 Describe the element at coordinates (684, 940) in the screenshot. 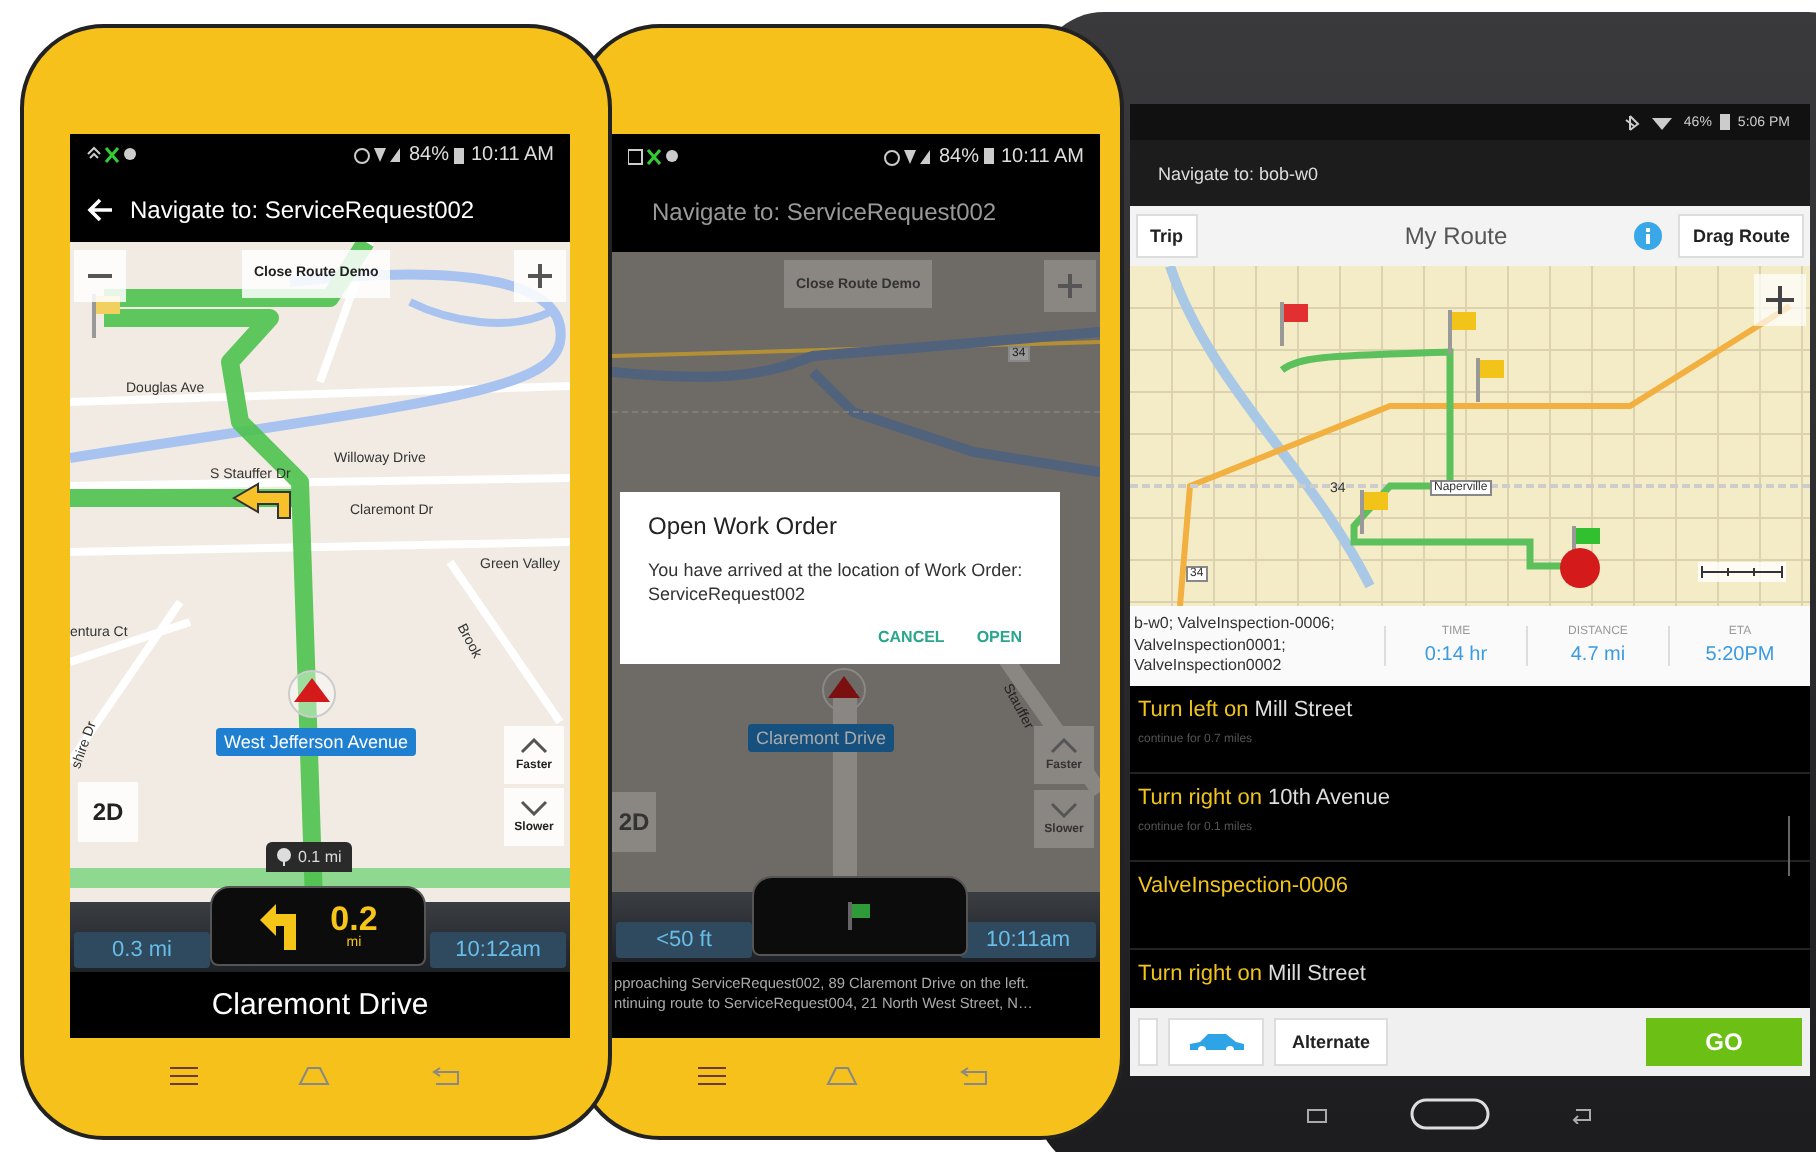

I see `remaining-distance: <50 ft` at that location.